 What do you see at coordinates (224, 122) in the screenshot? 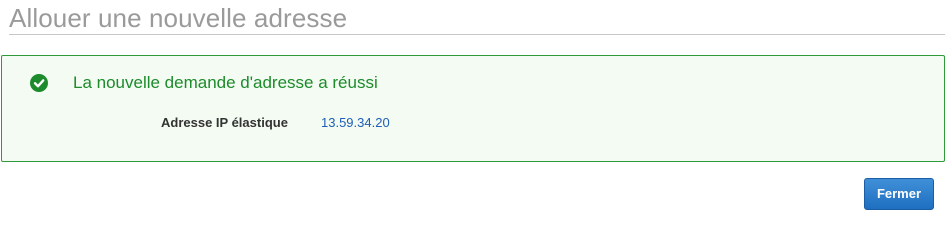
I see `elastic-ip-label: Adresse IP élastique` at bounding box center [224, 122].